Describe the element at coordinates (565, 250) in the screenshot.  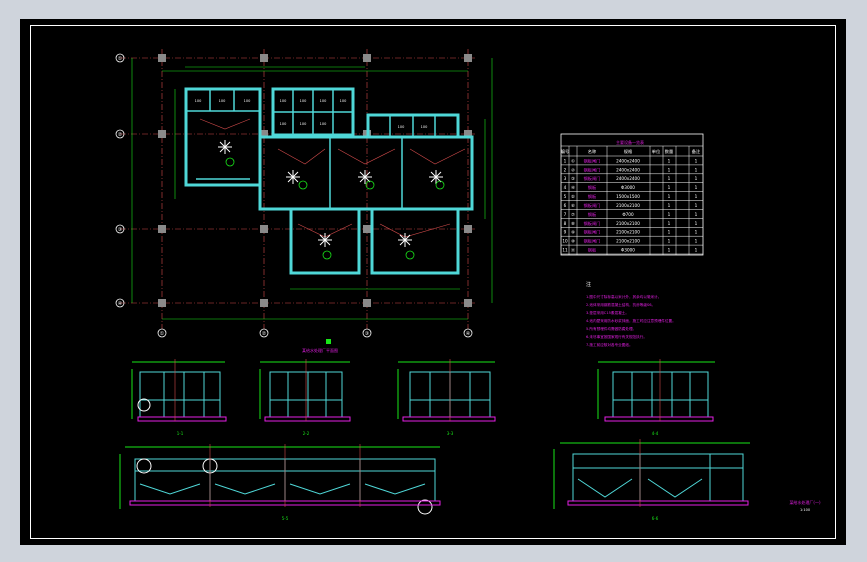
I see `table-cell: 11` at that location.